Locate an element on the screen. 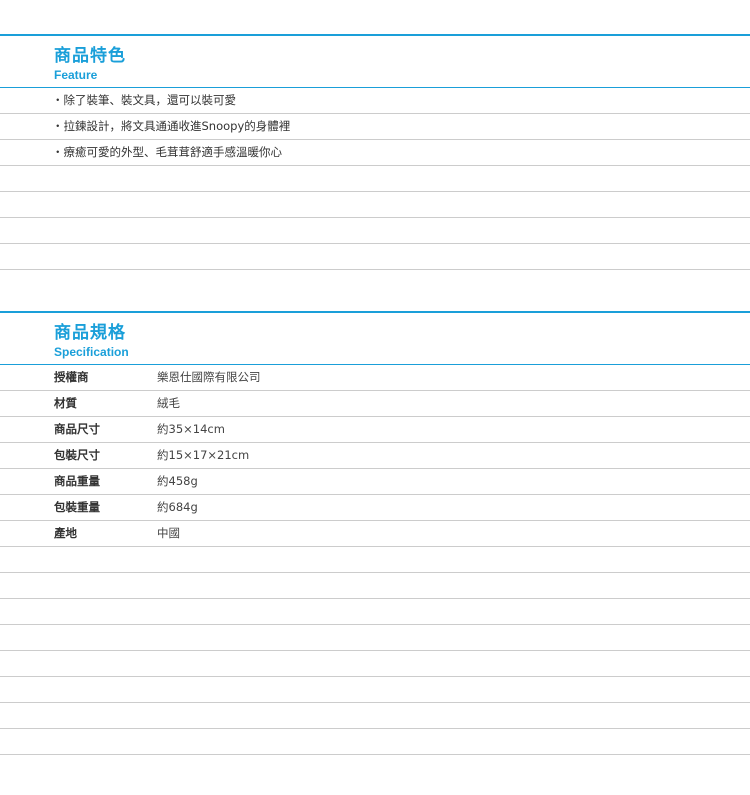 This screenshot has width=750, height=795. spec-value: 樂恩仕國際有限公司 is located at coordinates (209, 377).